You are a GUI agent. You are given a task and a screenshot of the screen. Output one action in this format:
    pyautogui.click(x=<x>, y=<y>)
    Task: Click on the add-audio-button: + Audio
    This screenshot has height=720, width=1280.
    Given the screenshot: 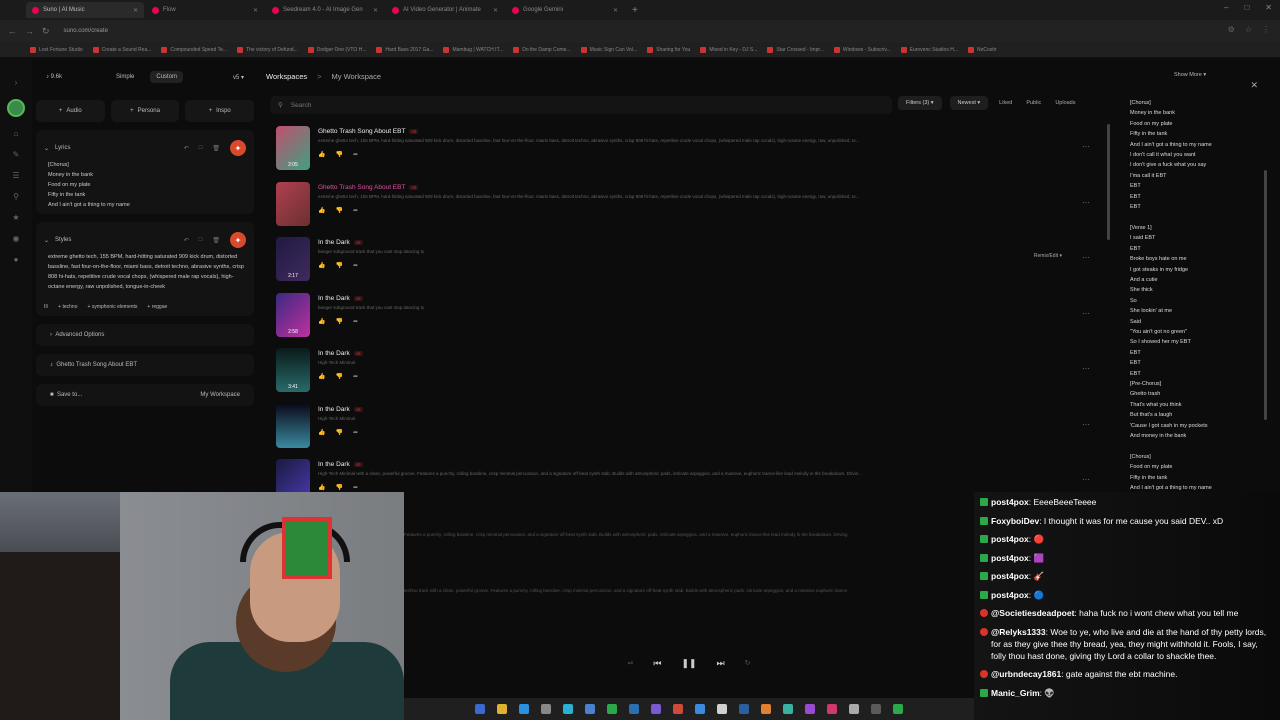 What is the action you would take?
    pyautogui.click(x=70, y=111)
    